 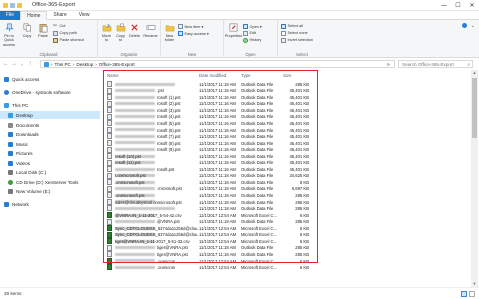 I want to click on maximize-button: ☐, so click(x=458, y=5).